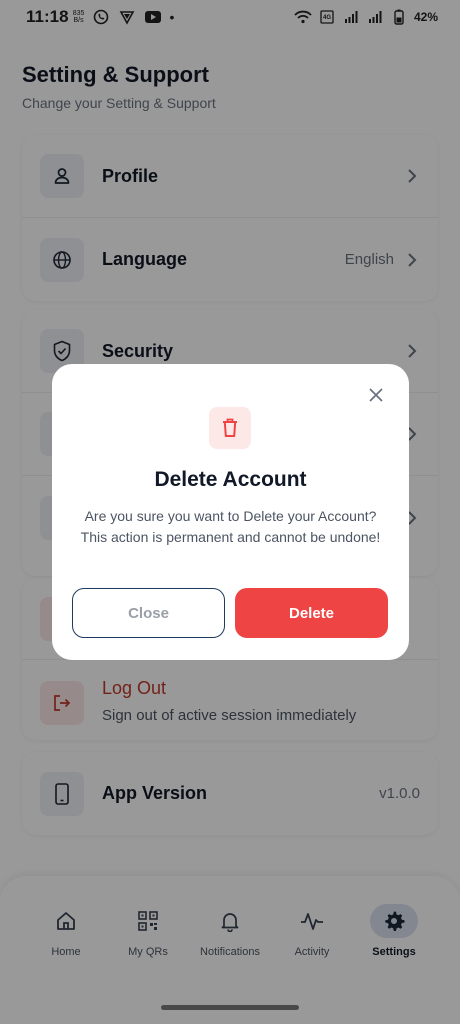 The image size is (460, 1024). I want to click on delete-button: Delete, so click(311, 613).